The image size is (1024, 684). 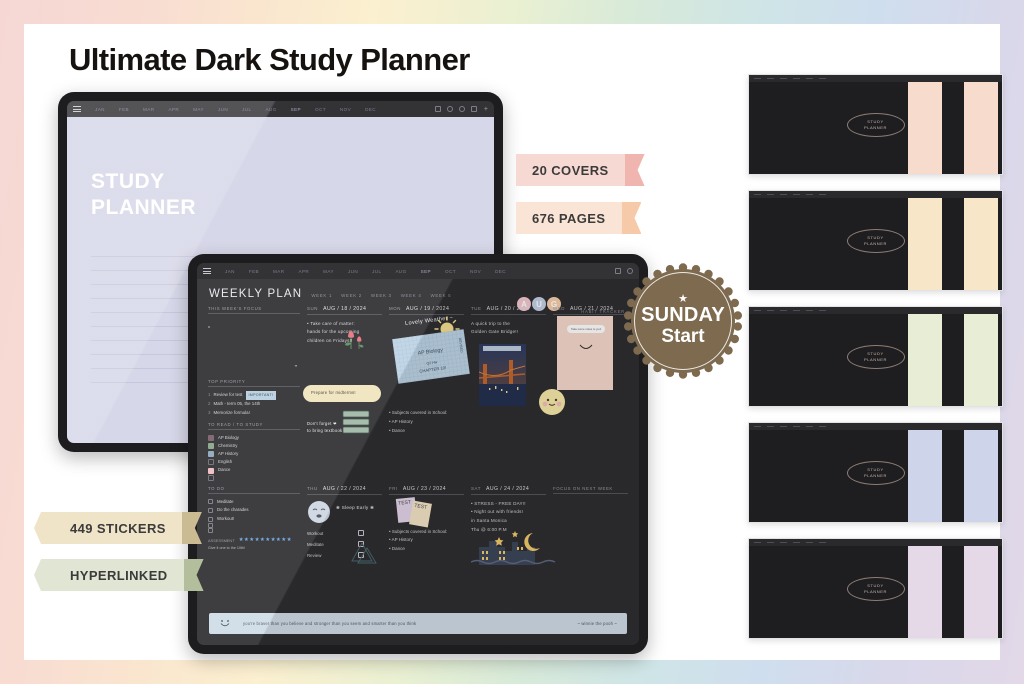 What do you see at coordinates (333, 392) in the screenshot?
I see `blob-note-text: Prepare for midterms!` at bounding box center [333, 392].